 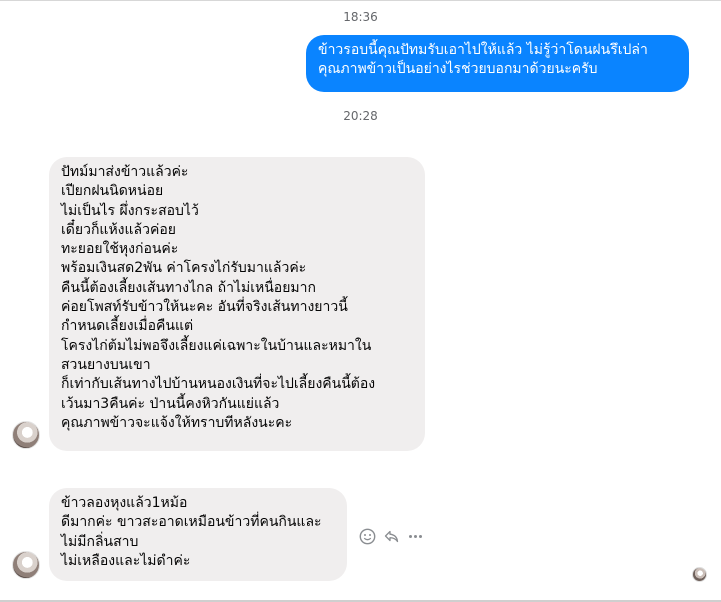 I want to click on reply-icon, so click(x=391, y=536).